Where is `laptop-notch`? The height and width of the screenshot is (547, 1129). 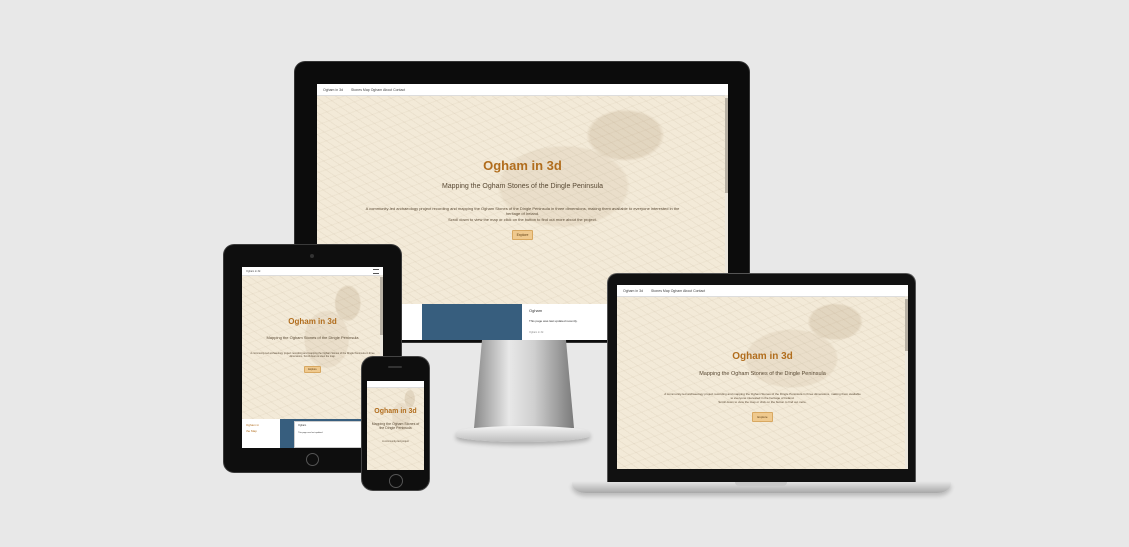
laptop-notch is located at coordinates (761, 484).